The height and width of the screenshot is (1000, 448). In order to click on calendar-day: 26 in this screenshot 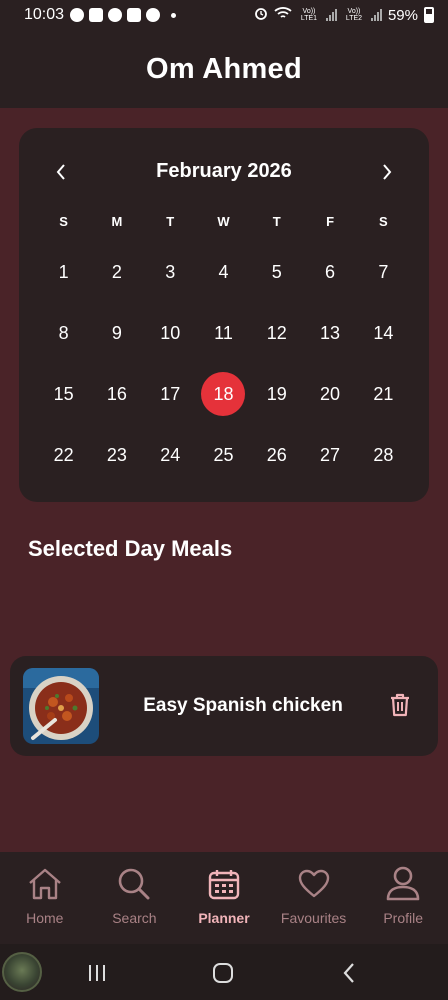, I will do `click(277, 455)`.